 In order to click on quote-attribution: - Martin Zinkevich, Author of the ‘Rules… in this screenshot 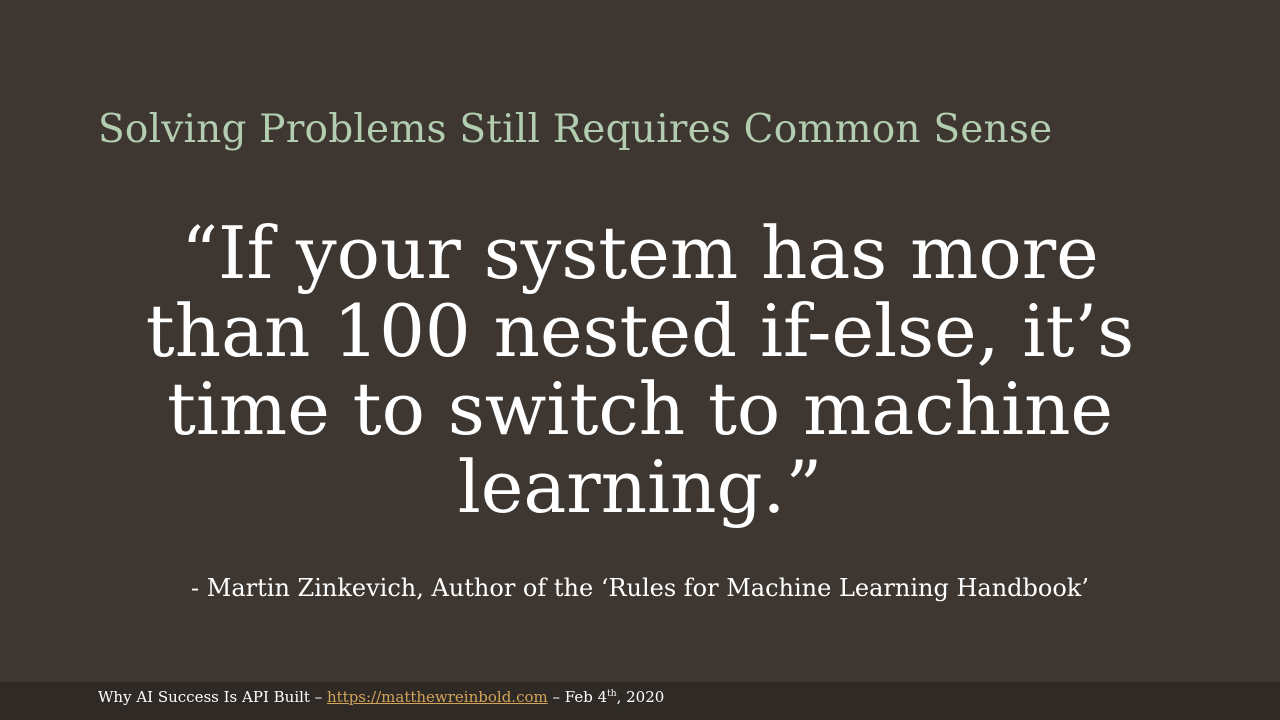, I will do `click(640, 588)`.